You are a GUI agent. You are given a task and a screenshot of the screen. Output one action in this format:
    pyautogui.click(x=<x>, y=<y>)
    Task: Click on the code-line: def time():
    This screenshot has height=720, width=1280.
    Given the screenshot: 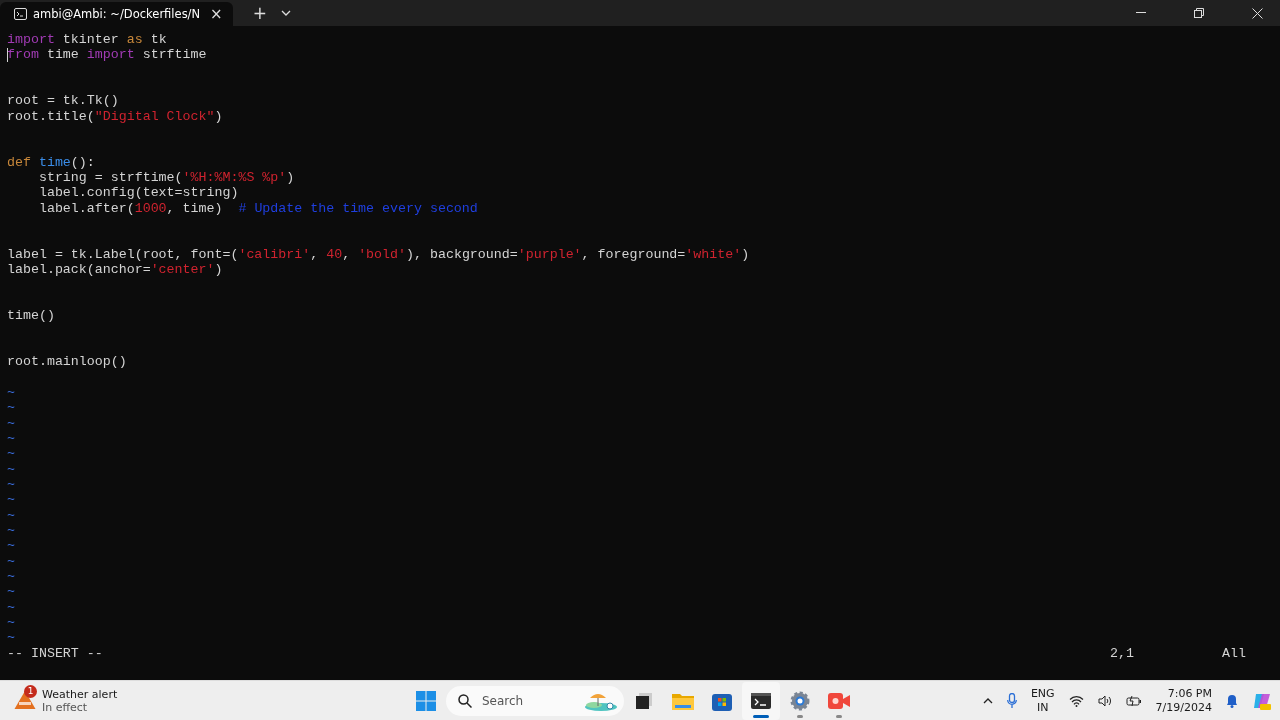 What is the action you would take?
    pyautogui.click(x=51, y=162)
    